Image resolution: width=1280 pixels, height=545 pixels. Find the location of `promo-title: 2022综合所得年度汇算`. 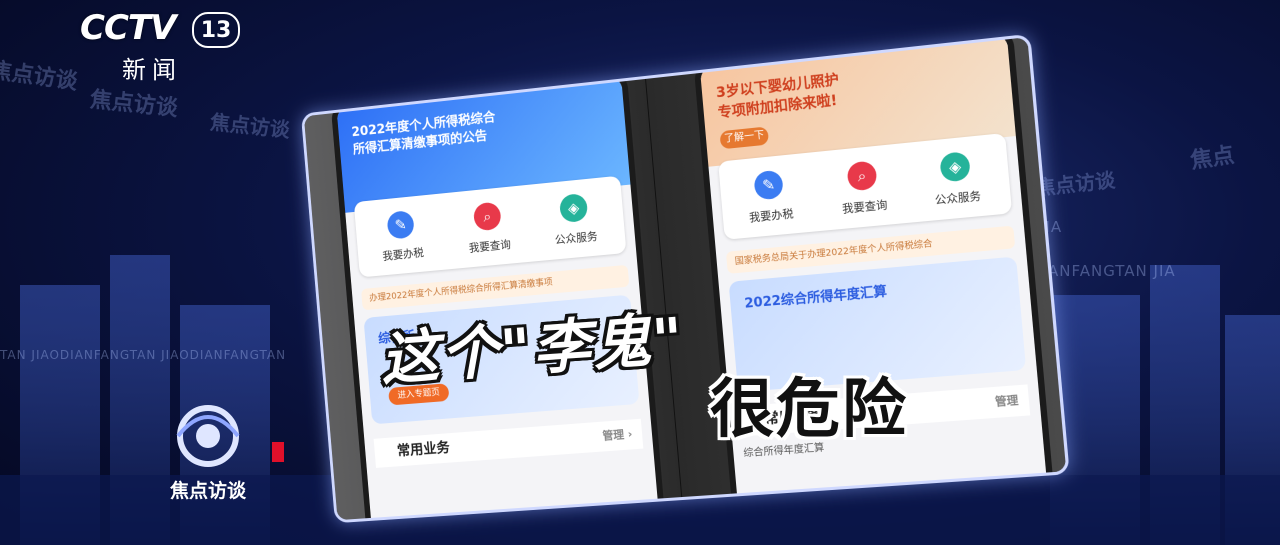

promo-title: 2022综合所得年度汇算 is located at coordinates (815, 298).